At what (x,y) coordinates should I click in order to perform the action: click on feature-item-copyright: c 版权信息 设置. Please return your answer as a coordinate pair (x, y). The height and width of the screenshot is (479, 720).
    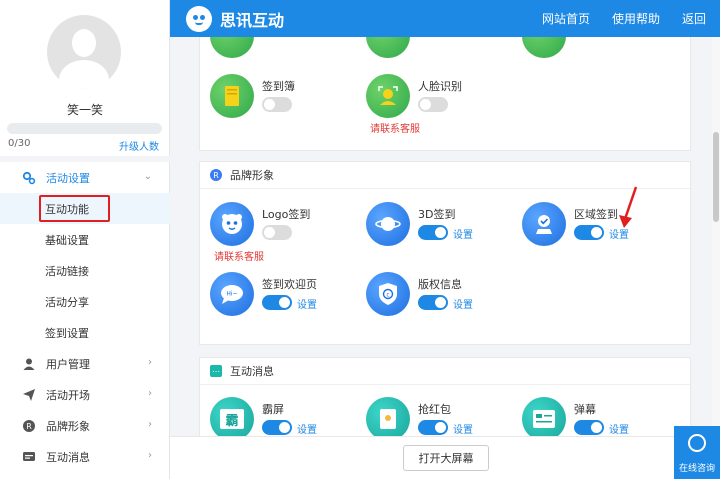
    Looking at the image, I should click on (441, 297).